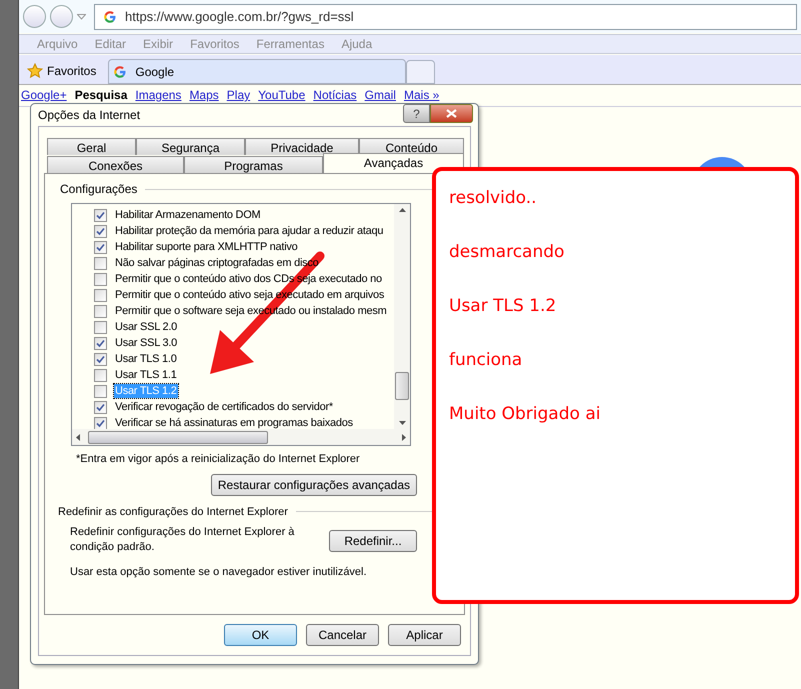  I want to click on dialog-tab: Segurança, so click(190, 146).